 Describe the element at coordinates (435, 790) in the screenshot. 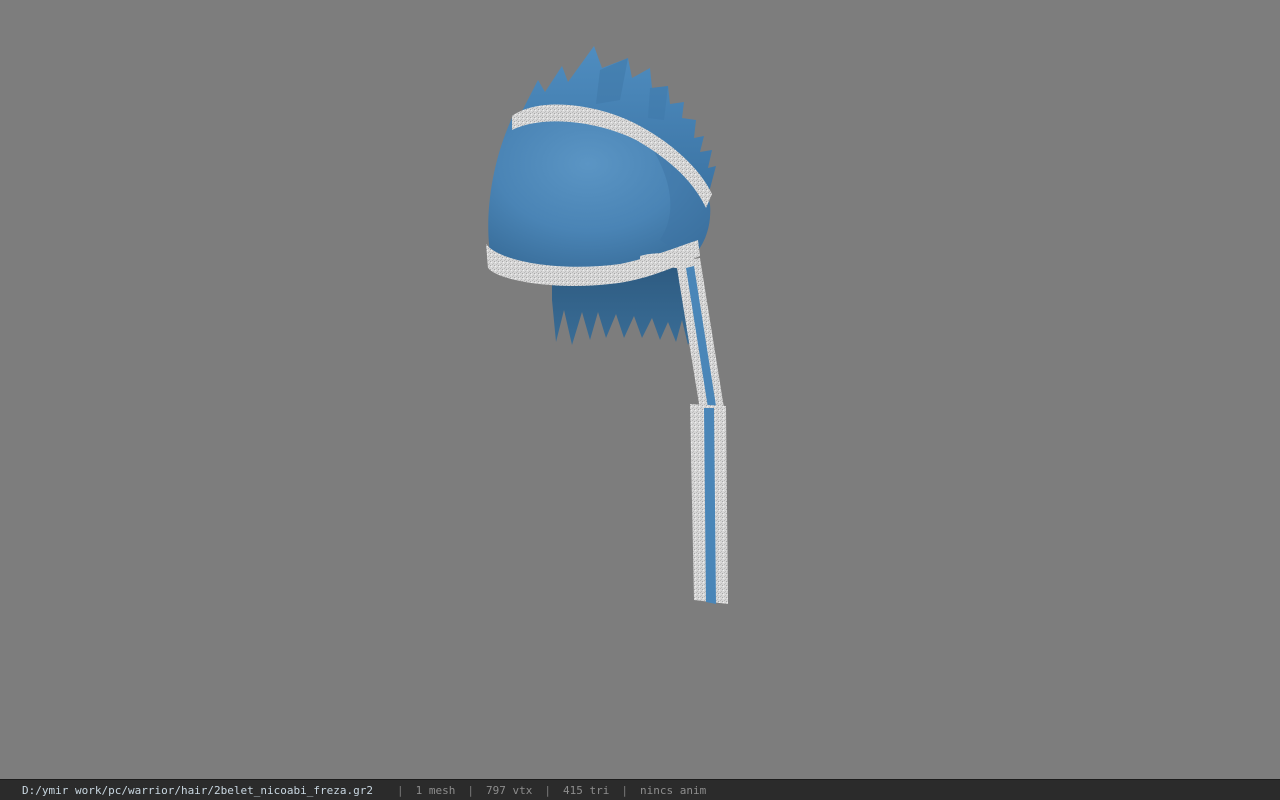

I see `mesh-count: 1 mesh` at that location.